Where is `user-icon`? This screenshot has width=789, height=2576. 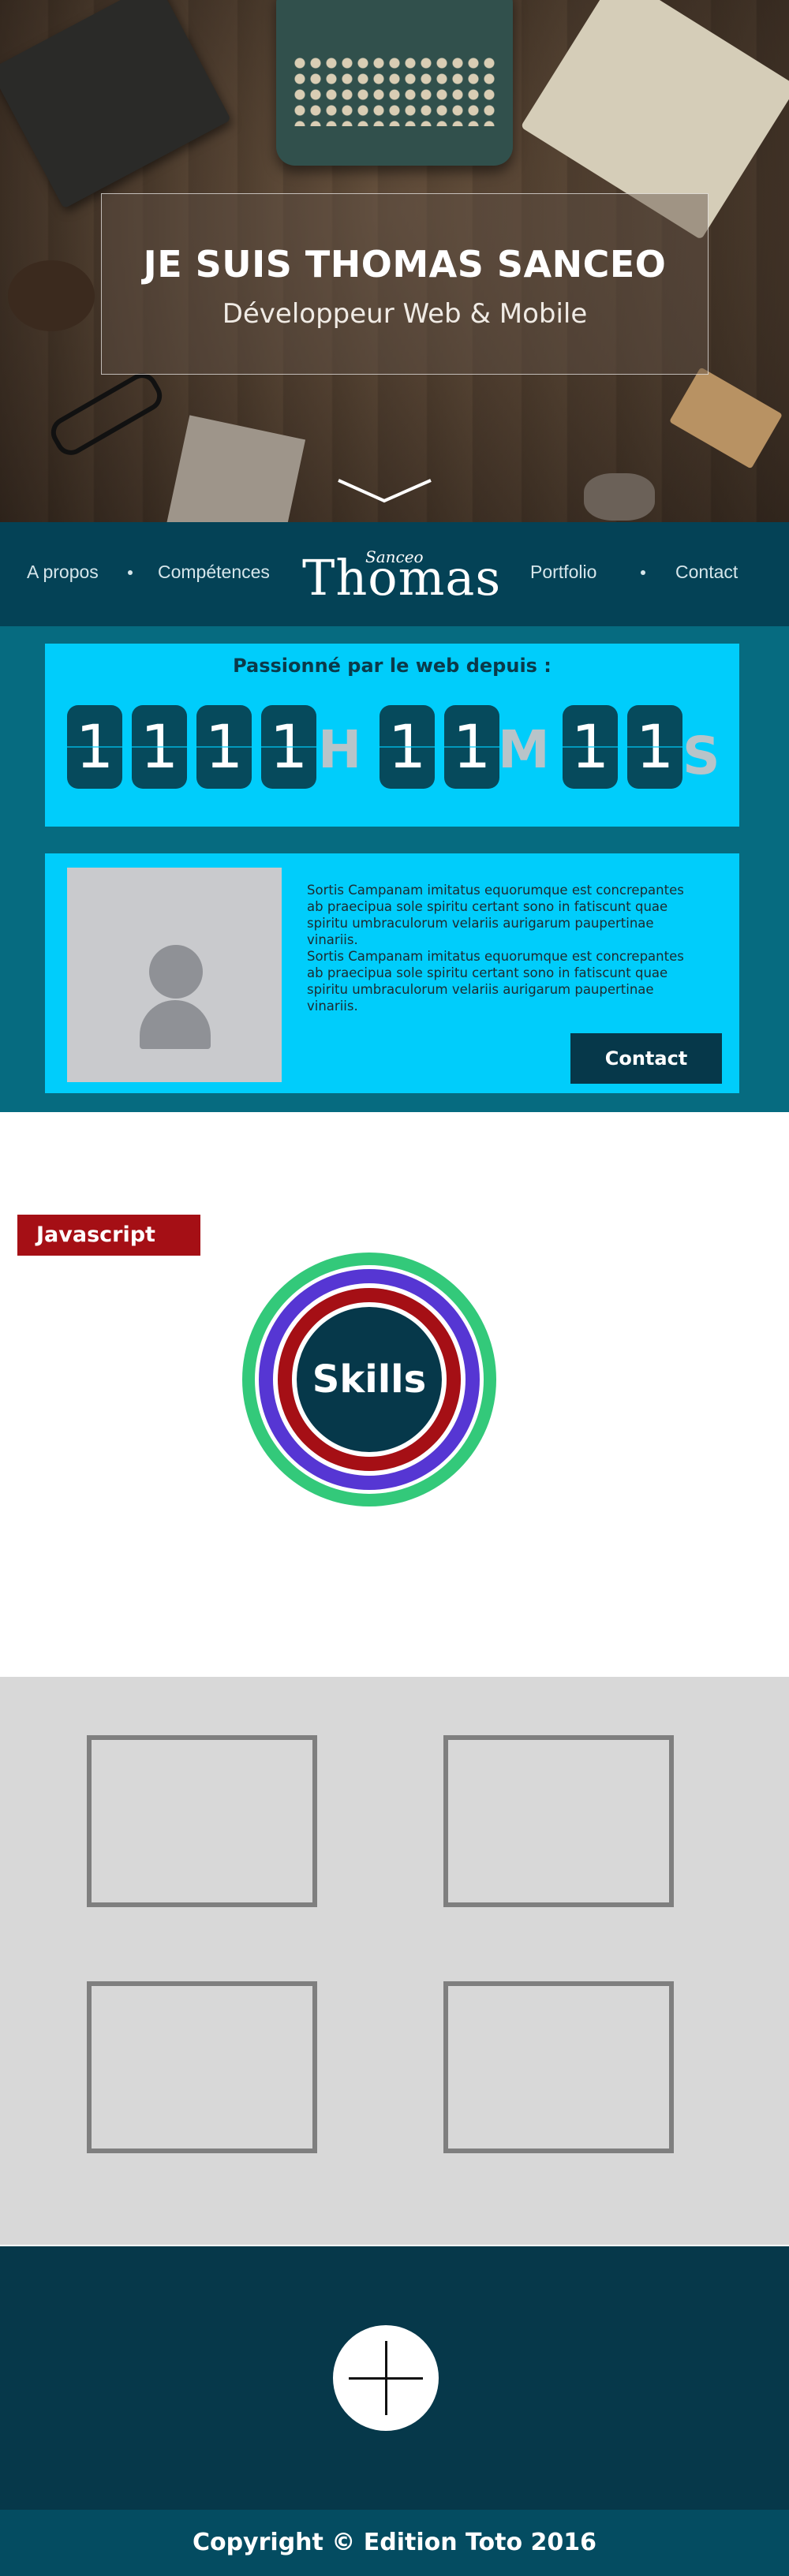 user-icon is located at coordinates (176, 972).